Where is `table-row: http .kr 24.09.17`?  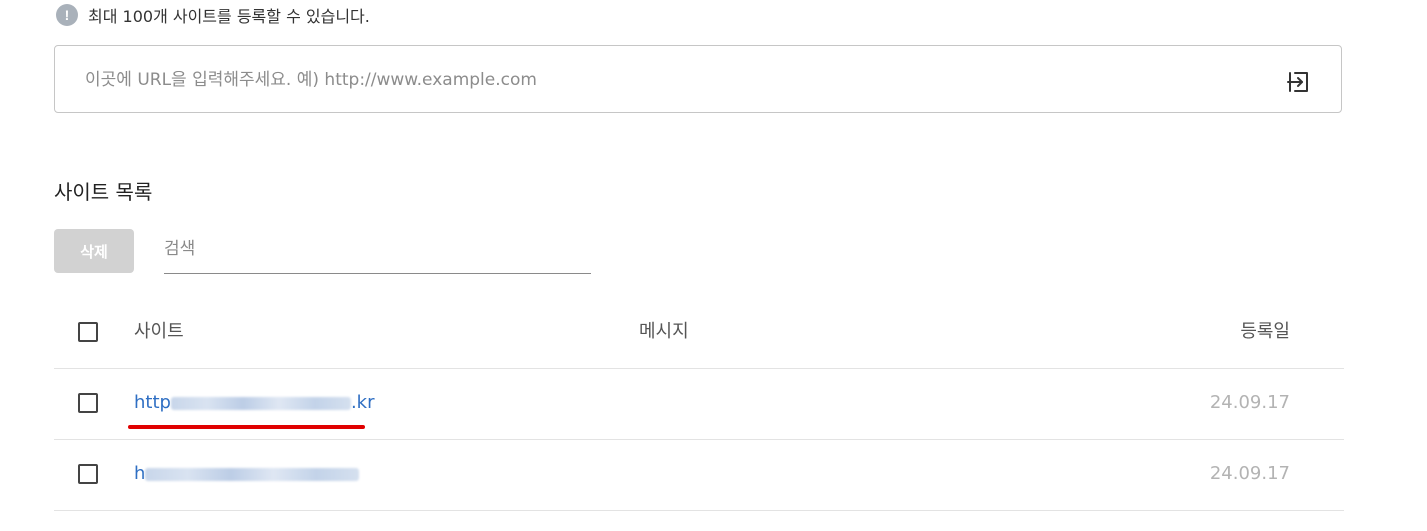
table-row: http .kr 24.09.17 is located at coordinates (699, 404).